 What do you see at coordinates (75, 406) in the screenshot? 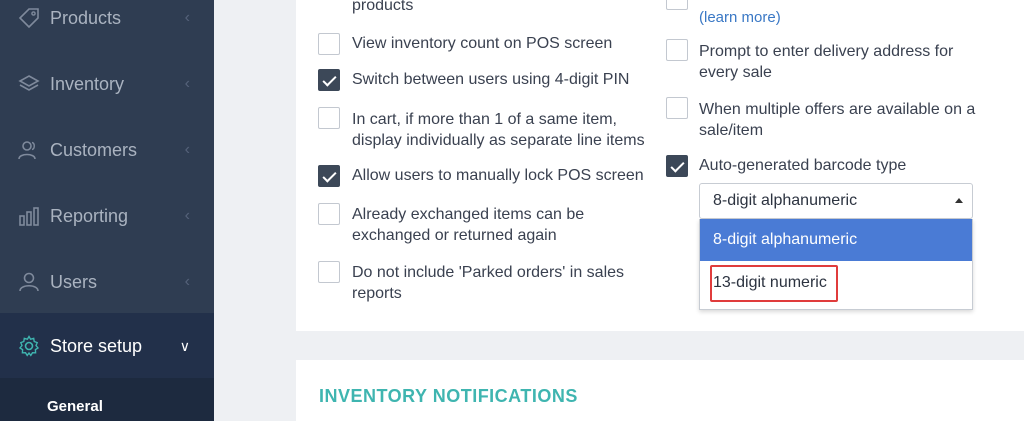
I see `sidebar-subitem-label: General` at bounding box center [75, 406].